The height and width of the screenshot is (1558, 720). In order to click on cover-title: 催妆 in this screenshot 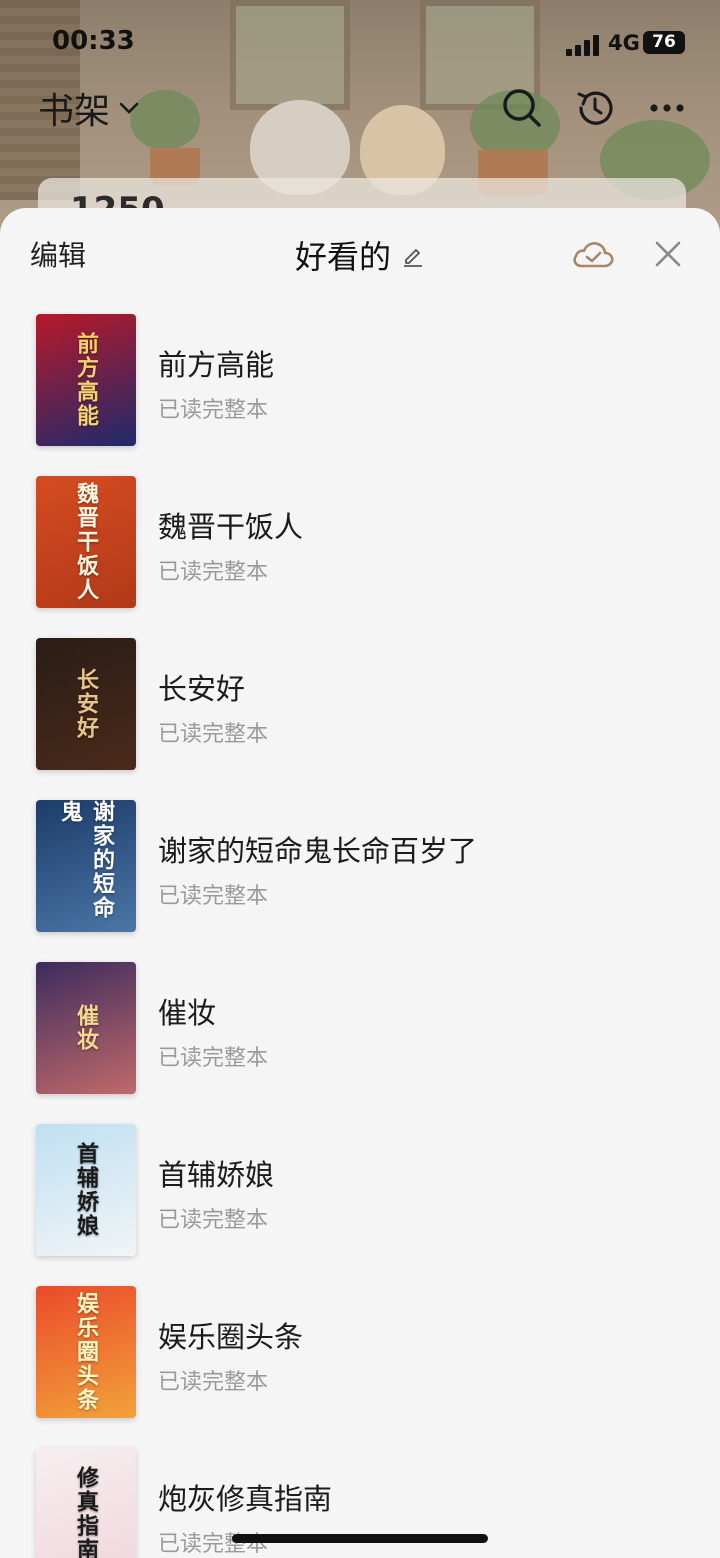, I will do `click(86, 1028)`.